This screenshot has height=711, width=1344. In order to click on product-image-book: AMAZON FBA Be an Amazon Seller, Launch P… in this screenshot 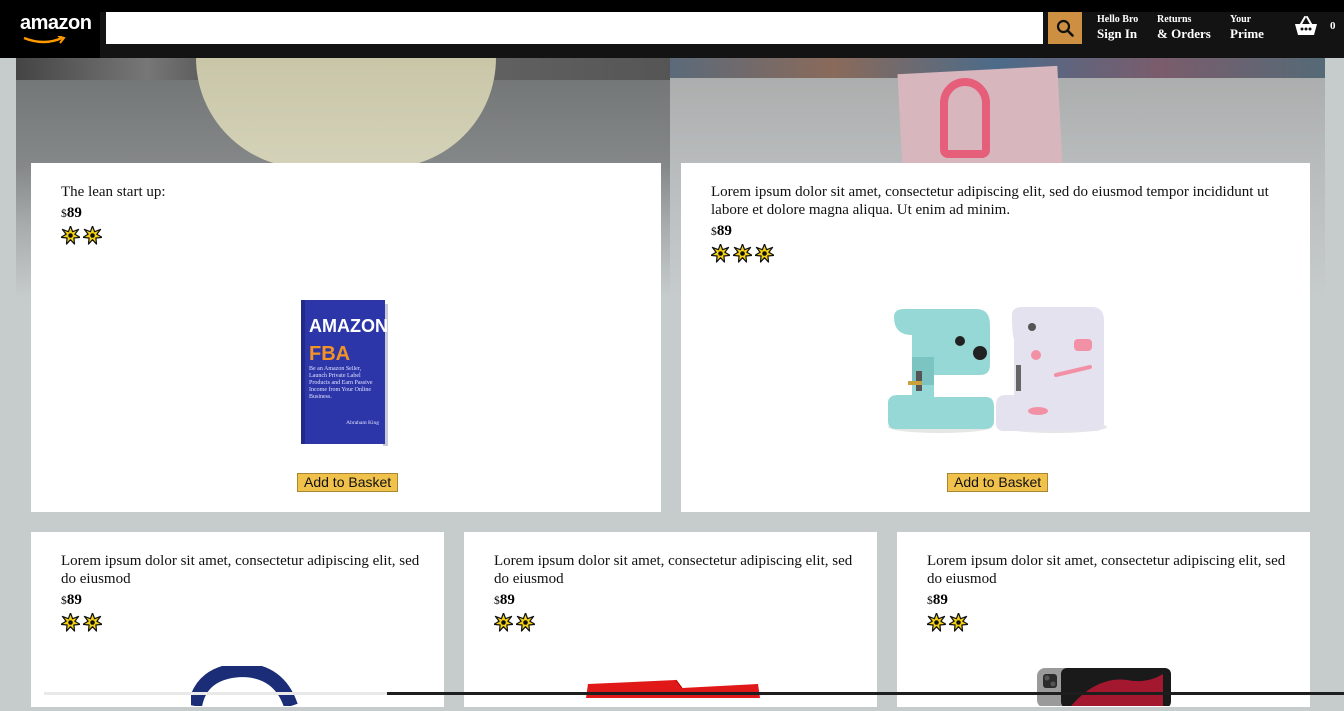, I will do `click(345, 375)`.